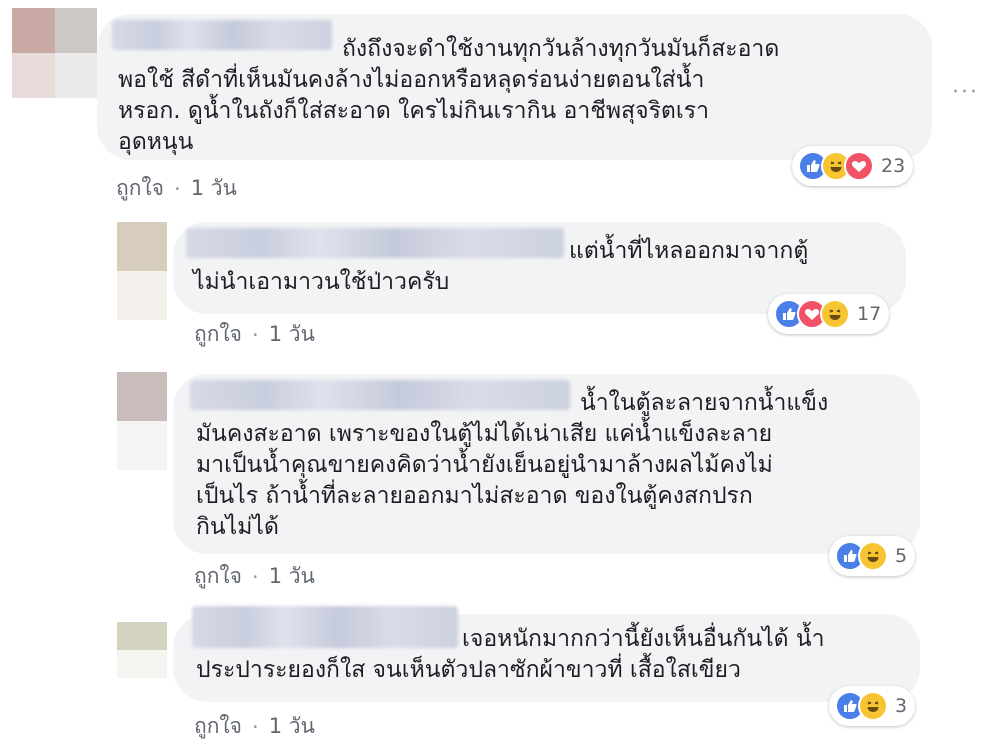  I want to click on reaction-summary: 23, so click(853, 166).